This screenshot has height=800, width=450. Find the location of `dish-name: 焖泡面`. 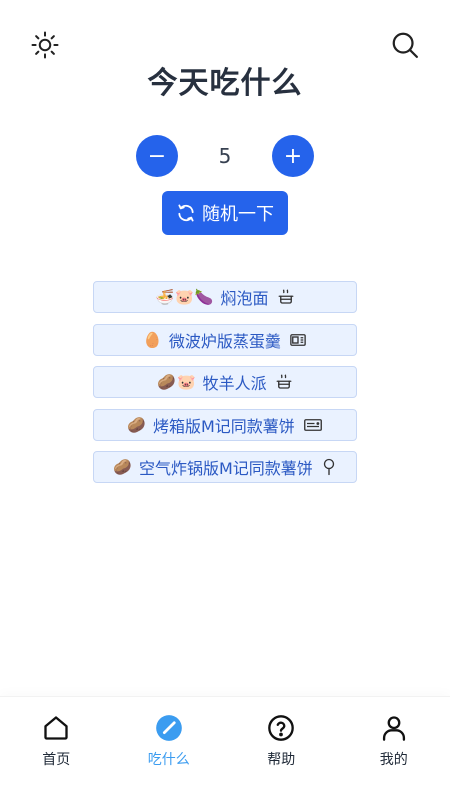

dish-name: 焖泡面 is located at coordinates (244, 298).